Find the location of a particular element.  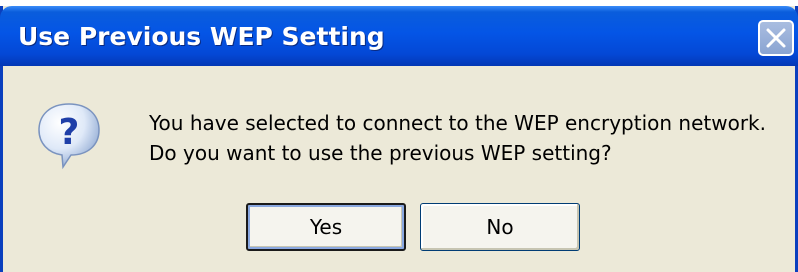

close-button is located at coordinates (776, 38).